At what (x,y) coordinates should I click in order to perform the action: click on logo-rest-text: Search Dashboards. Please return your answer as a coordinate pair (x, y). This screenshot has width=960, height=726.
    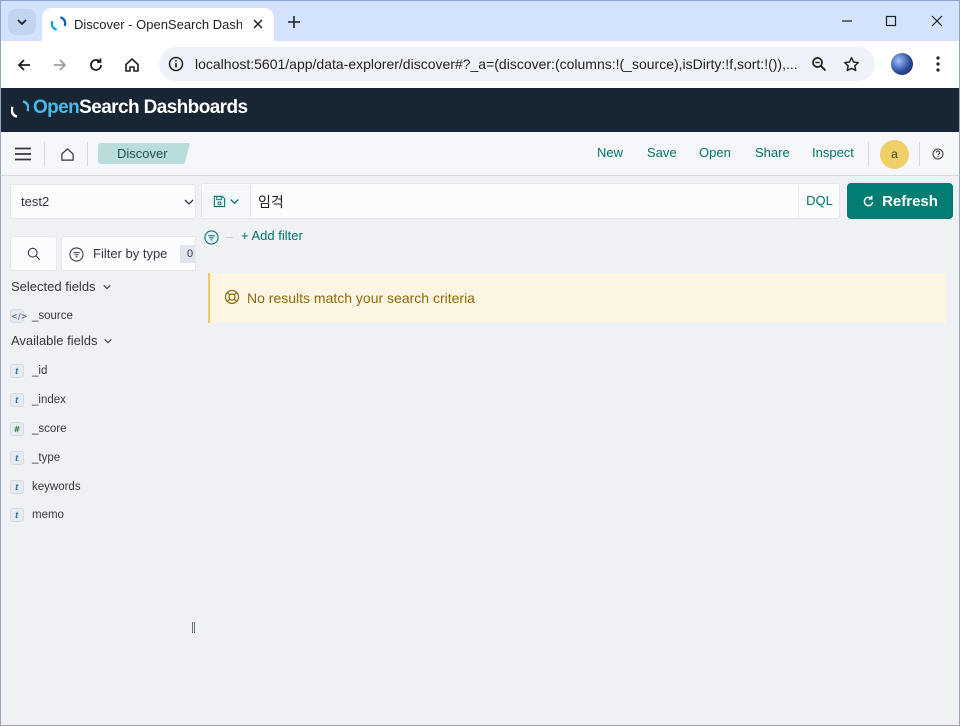
    Looking at the image, I should click on (163, 107).